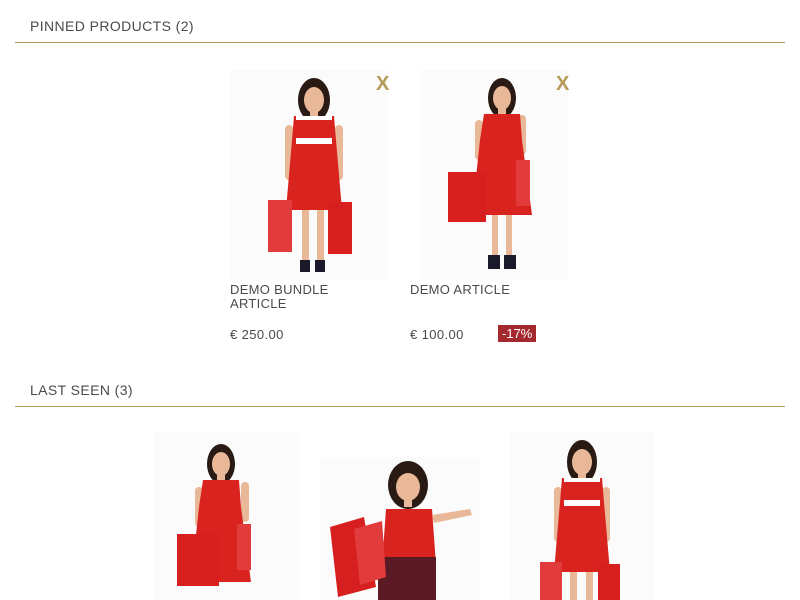  What do you see at coordinates (400, 21) in the screenshot?
I see `pinned-products-header: PINNED PRODUCTS (2)` at bounding box center [400, 21].